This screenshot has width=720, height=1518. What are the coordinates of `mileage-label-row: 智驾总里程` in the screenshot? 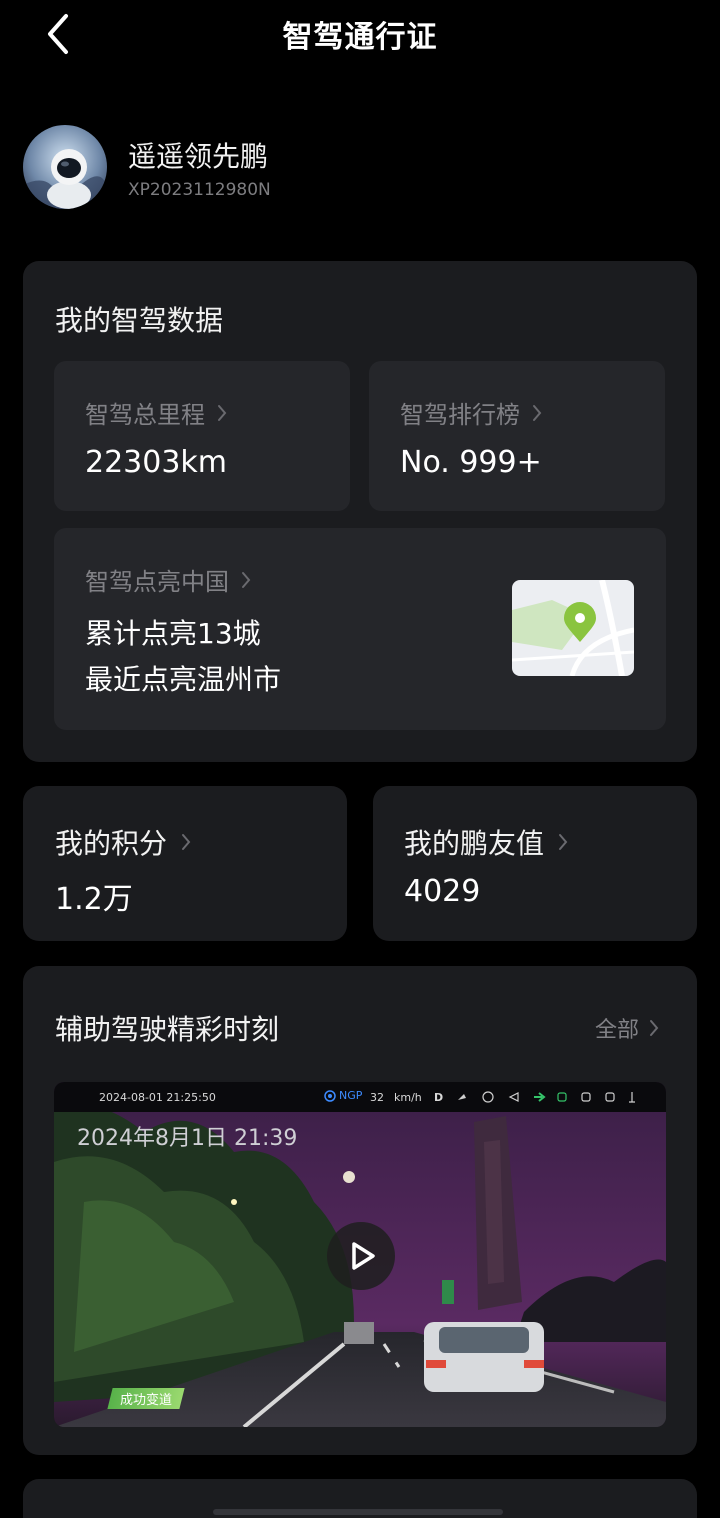 It's located at (156, 412).